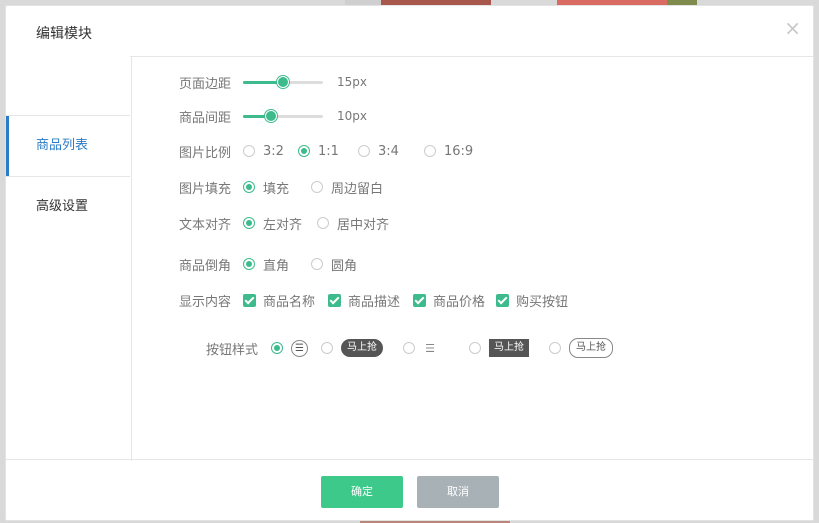 This screenshot has width=819, height=523. What do you see at coordinates (205, 266) in the screenshot?
I see `corner-label: 商品倒角` at bounding box center [205, 266].